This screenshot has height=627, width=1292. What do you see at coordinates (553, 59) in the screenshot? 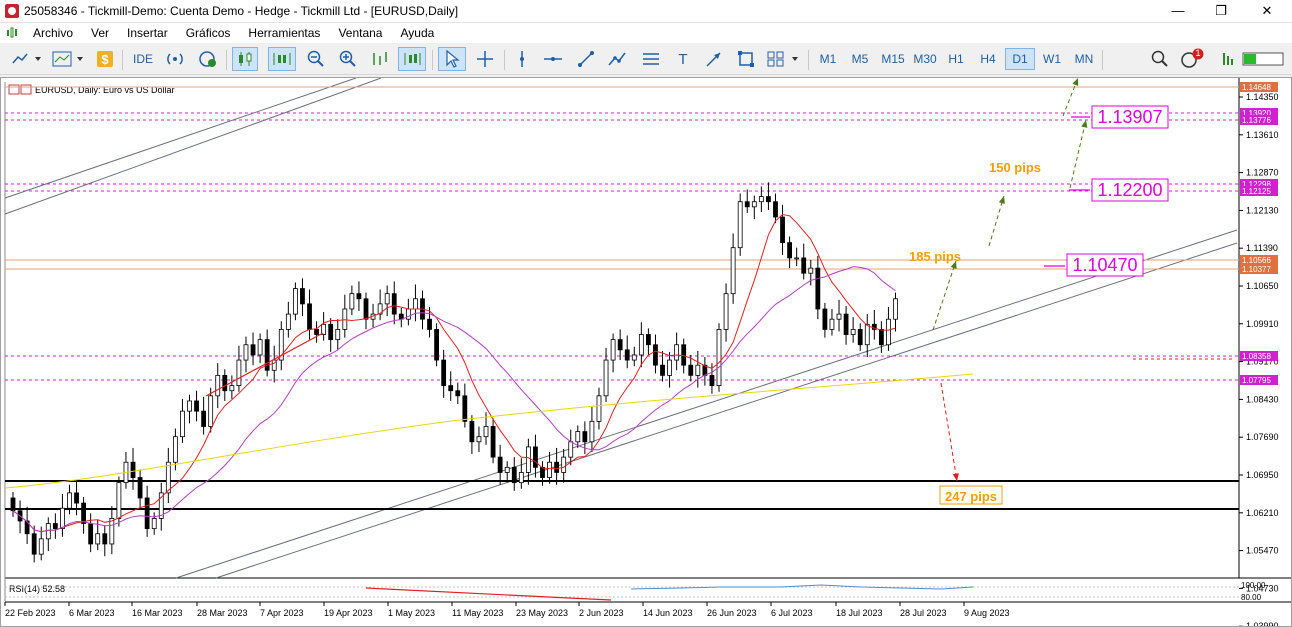
I see `horizontal-line-icon` at bounding box center [553, 59].